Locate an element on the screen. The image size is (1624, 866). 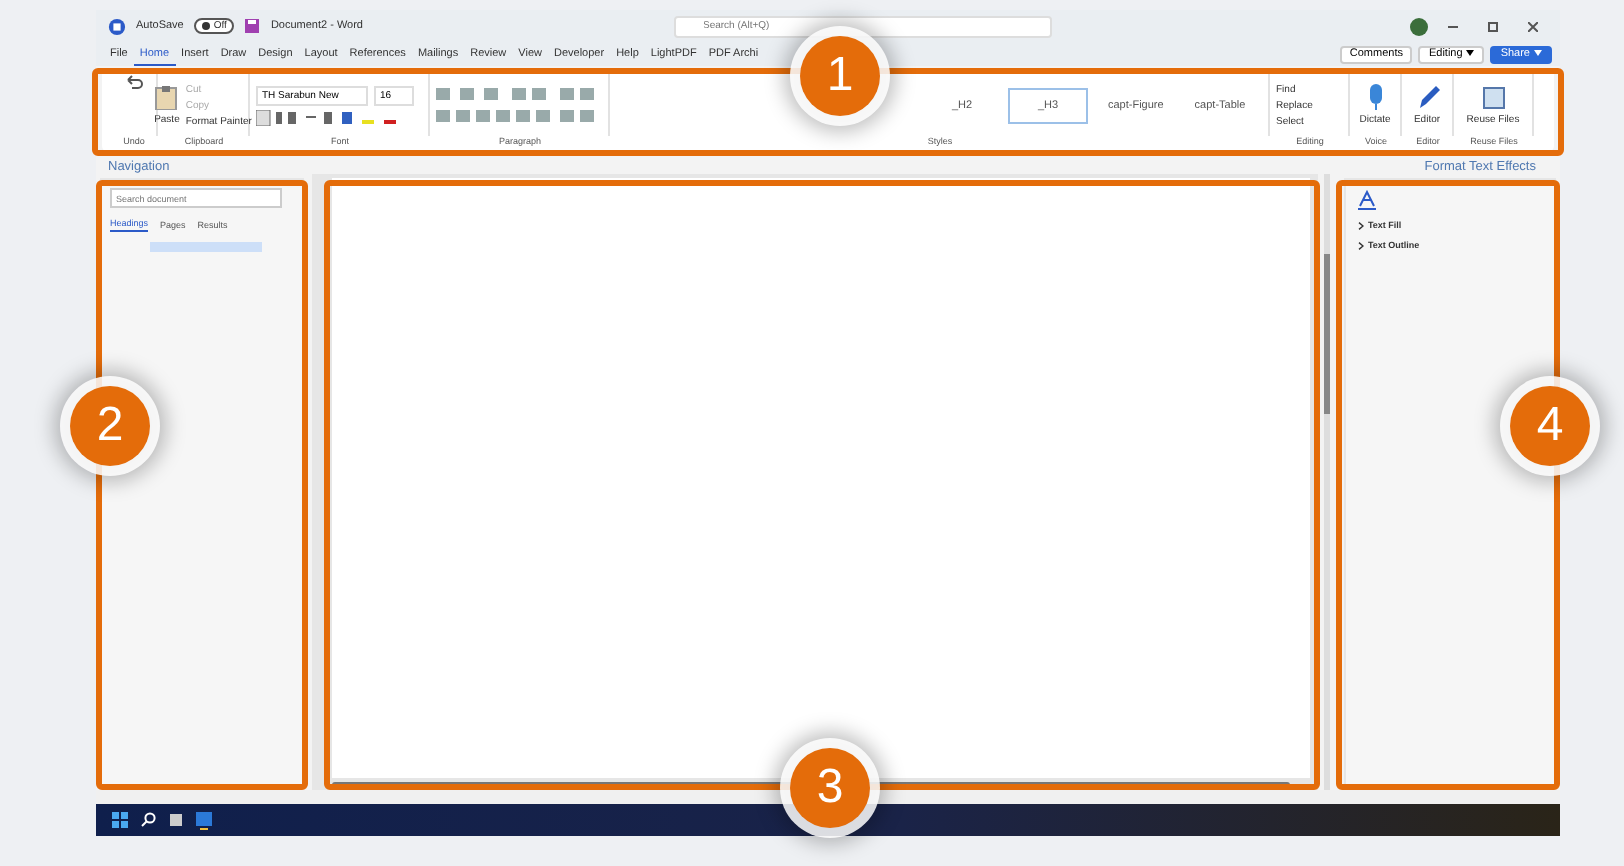
clipboard-icon is located at coordinates (166, 97).